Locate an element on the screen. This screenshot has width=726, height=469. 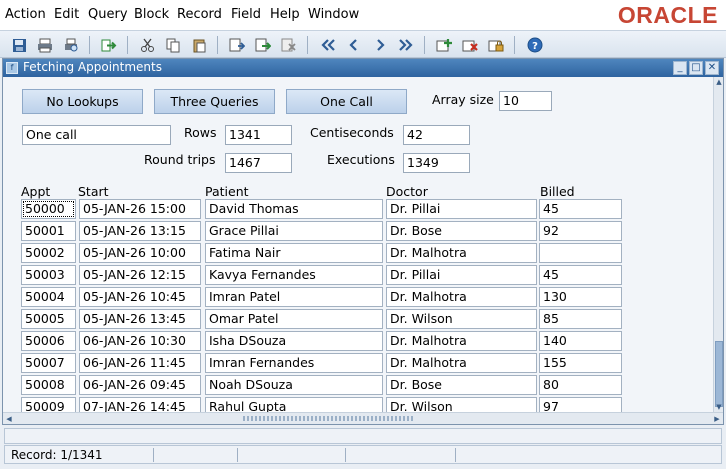
cut-icon is located at coordinates (147, 45).